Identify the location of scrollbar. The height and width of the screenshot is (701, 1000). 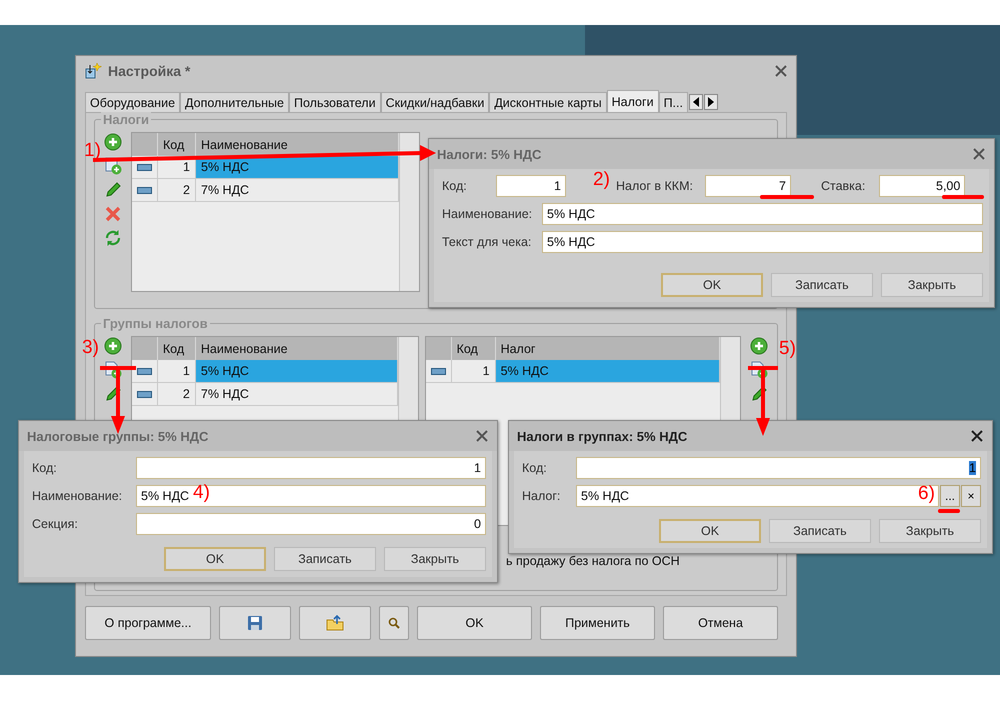
(409, 212).